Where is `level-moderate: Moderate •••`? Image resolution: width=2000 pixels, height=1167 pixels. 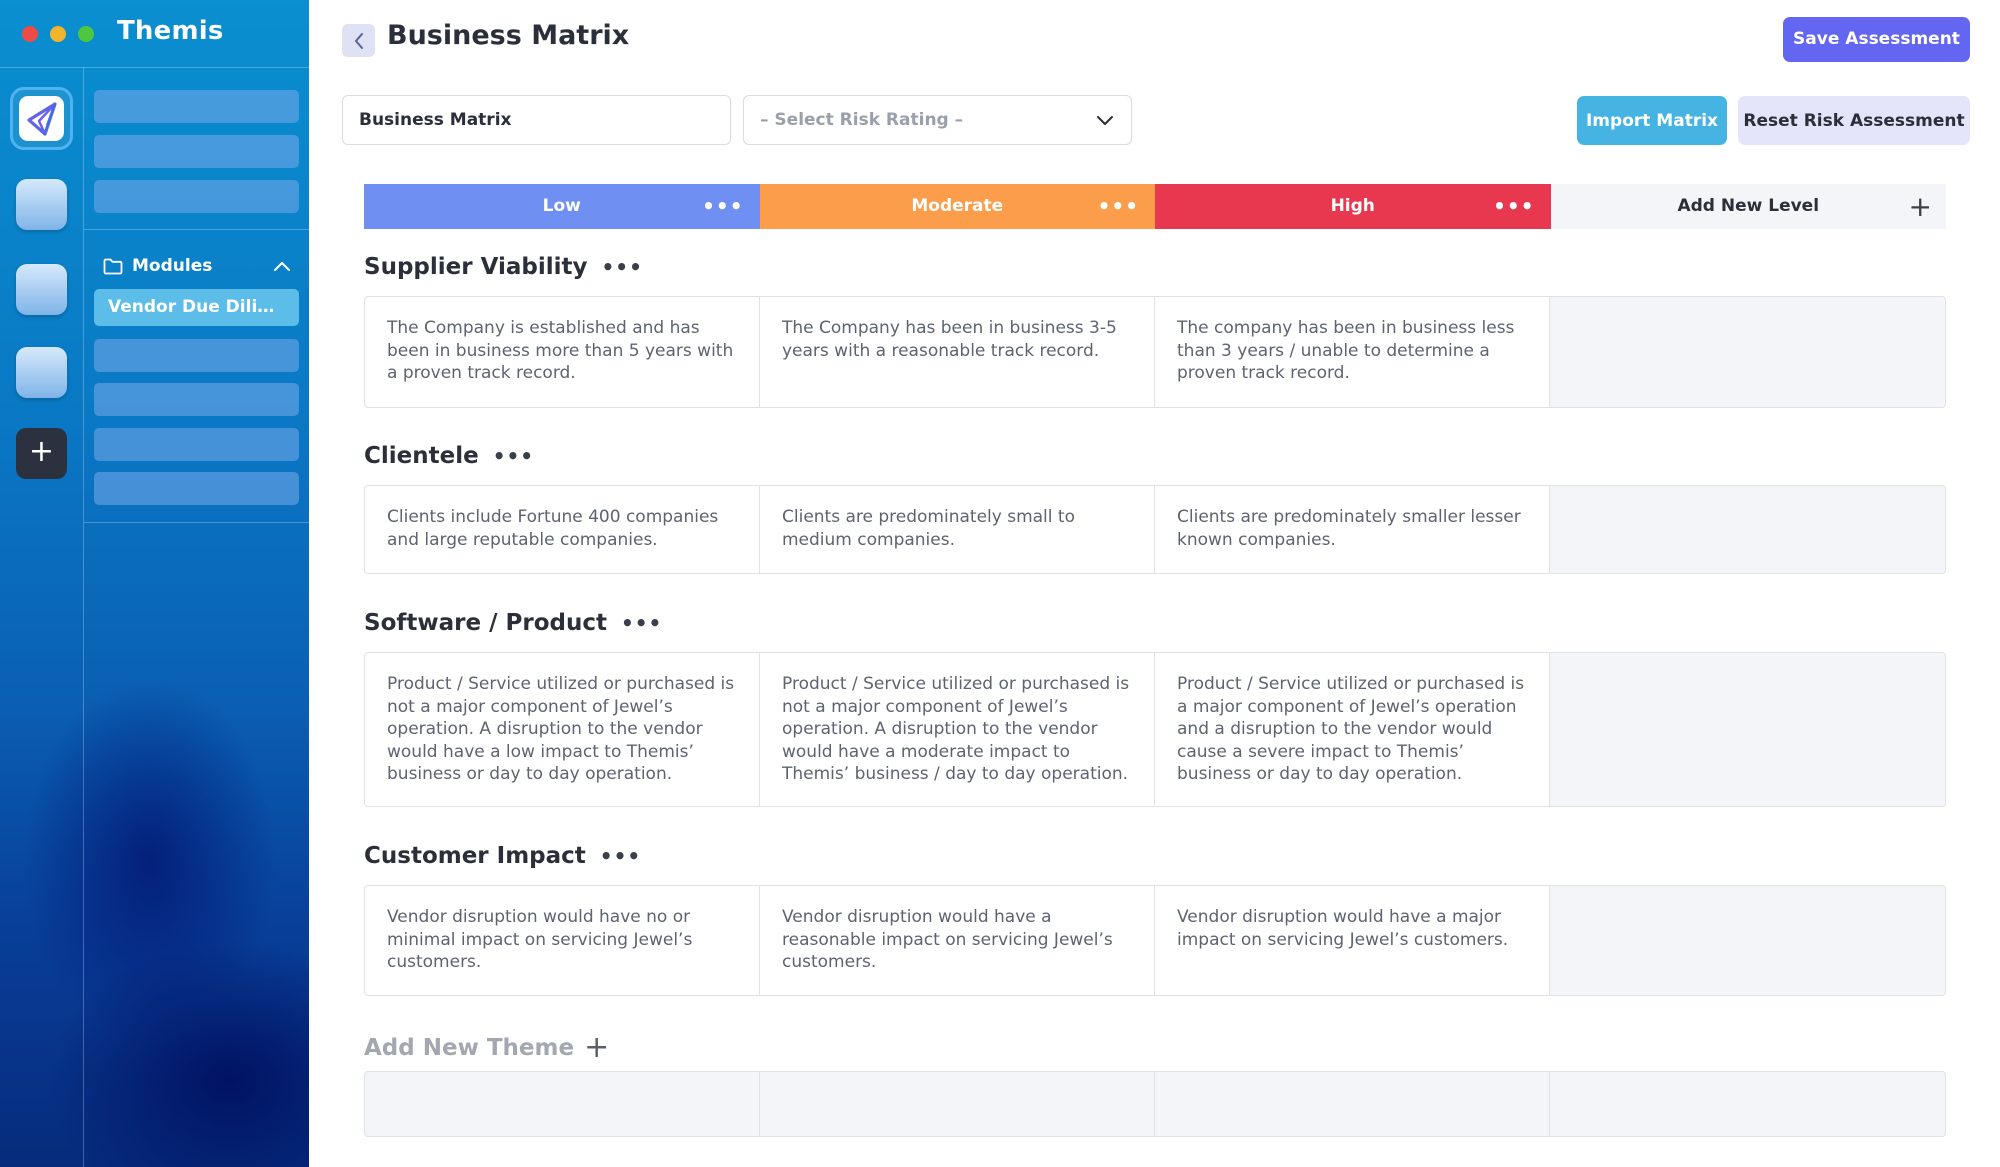
level-moderate: Moderate ••• is located at coordinates (957, 206).